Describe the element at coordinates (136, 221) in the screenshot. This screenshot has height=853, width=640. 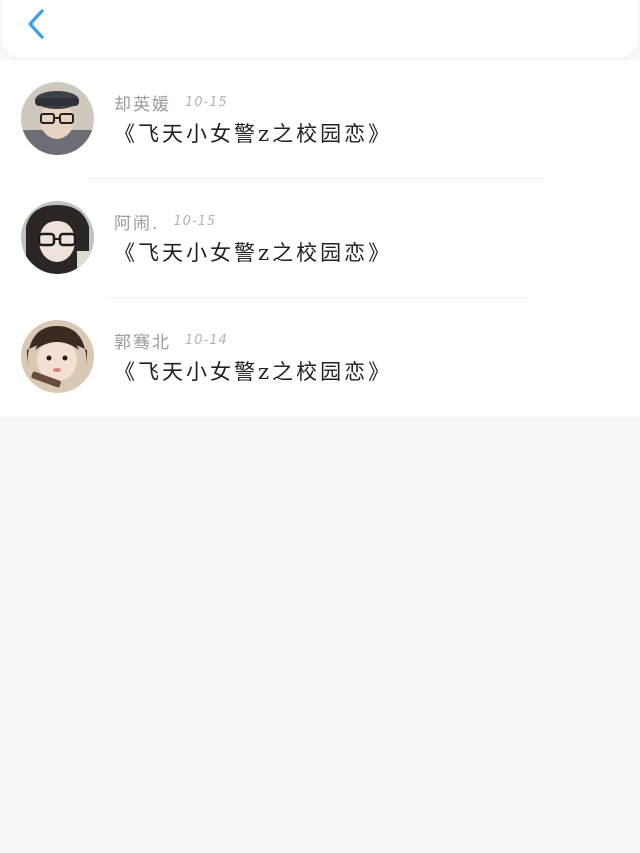
I see `user-name: 阿闹.` at that location.